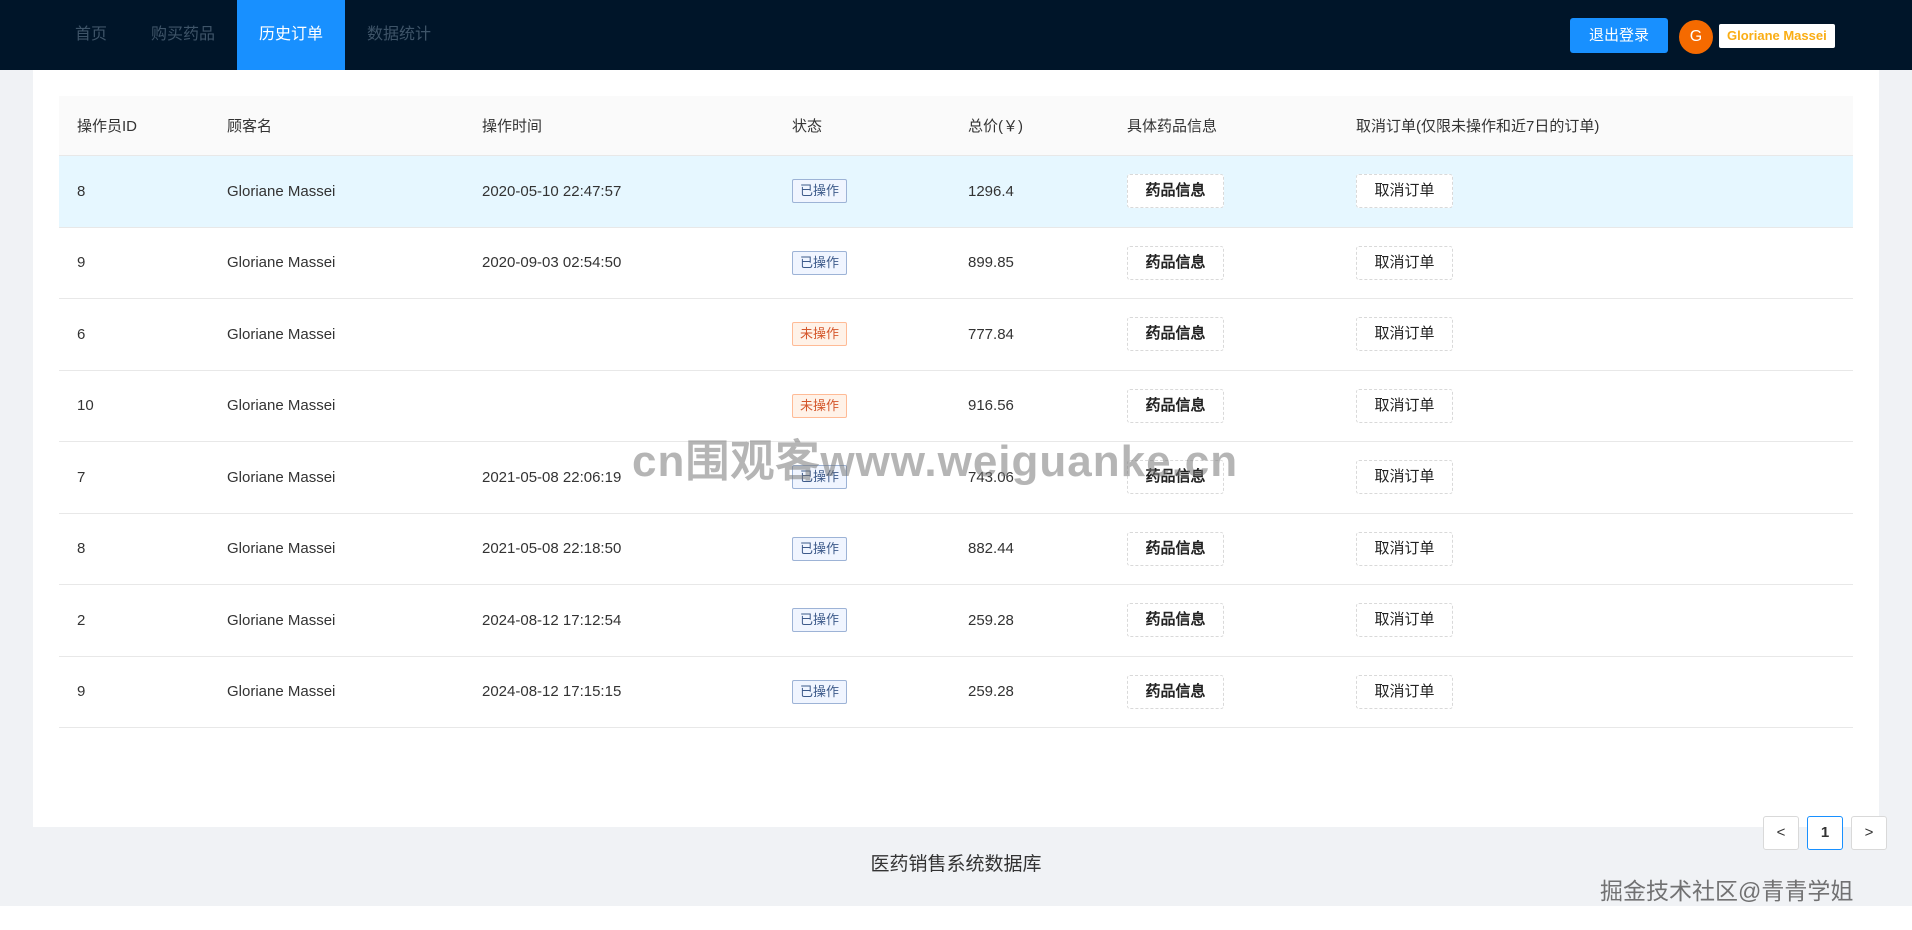 The height and width of the screenshot is (930, 1912). Describe the element at coordinates (1619, 35) in the screenshot. I see `logout-button: 退出登录` at that location.